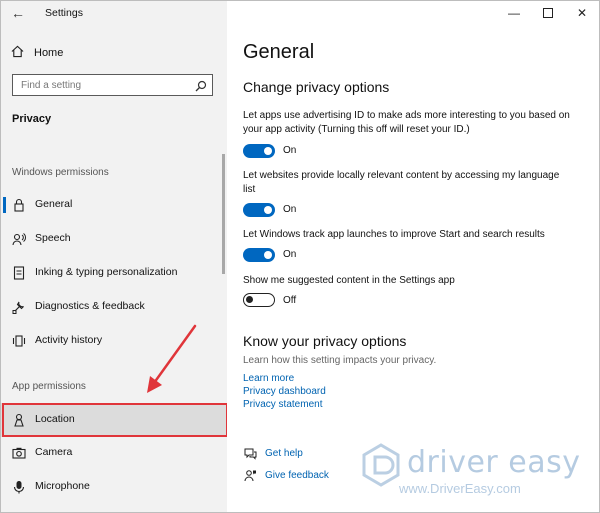 The image size is (600, 513). What do you see at coordinates (223, 214) in the screenshot?
I see `sidebar-scrollbar` at bounding box center [223, 214].